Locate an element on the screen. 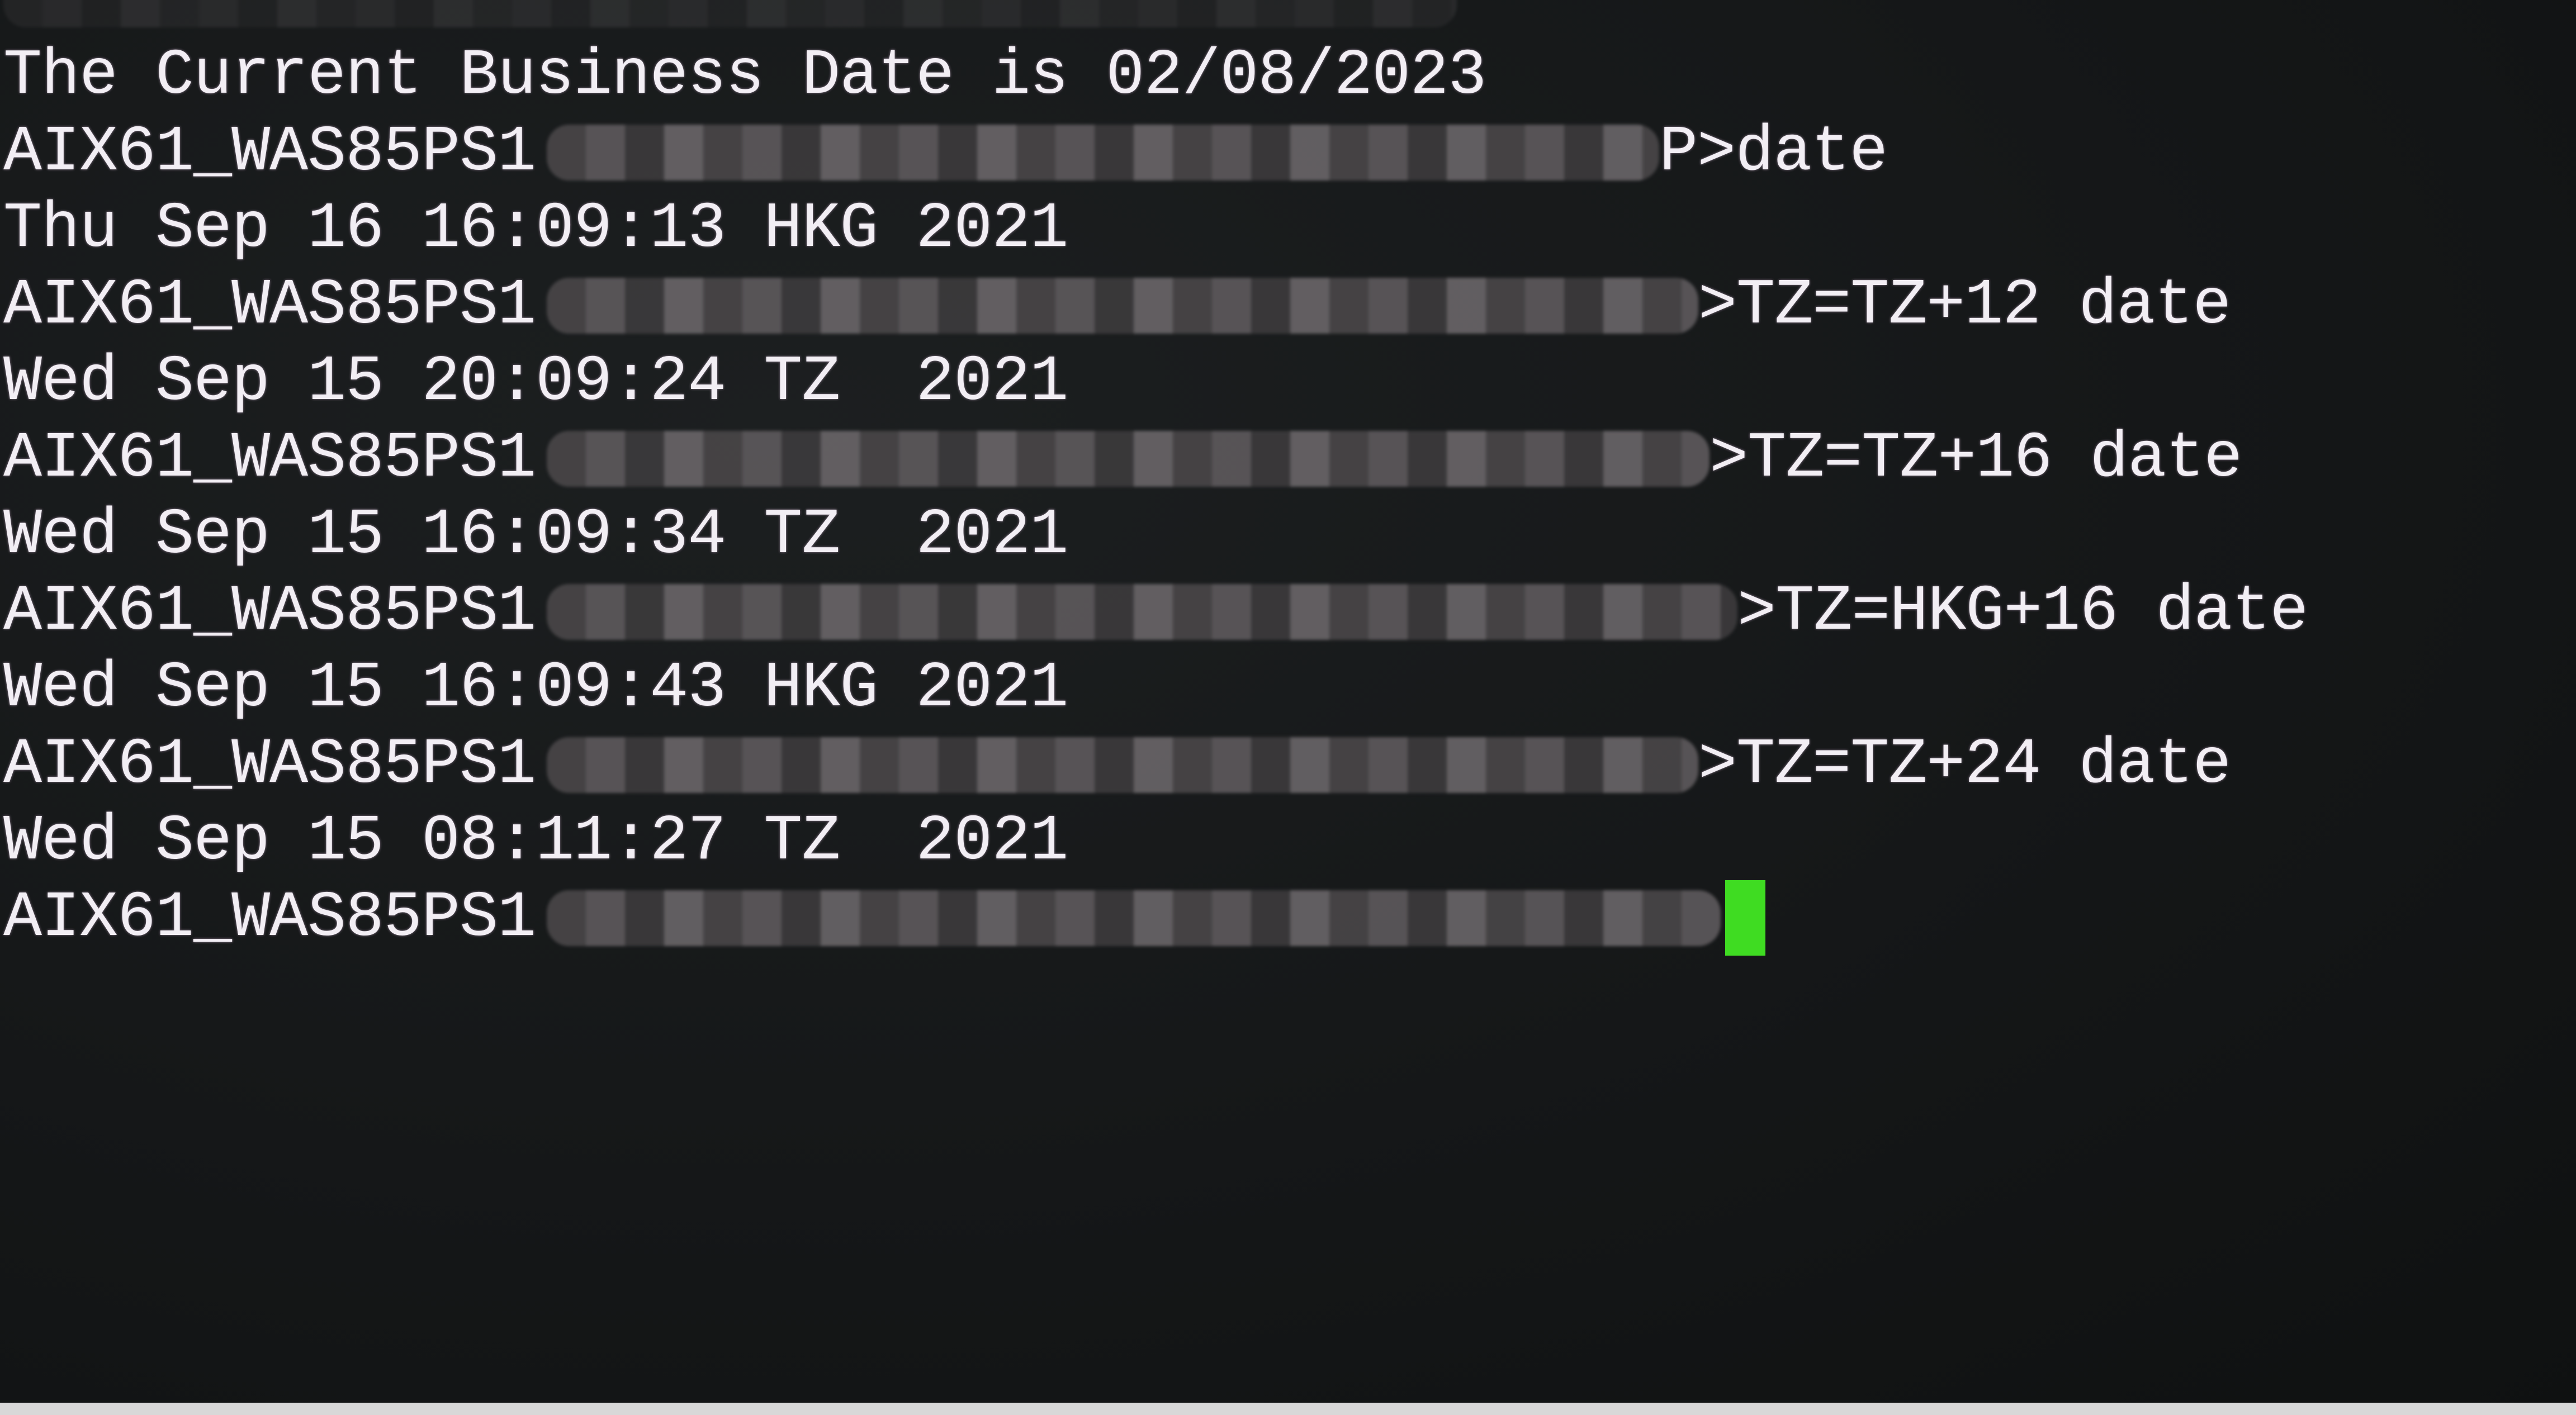  terminal-prompt-line: AIX61_WAS85PS1 P>date is located at coordinates (1155, 152).